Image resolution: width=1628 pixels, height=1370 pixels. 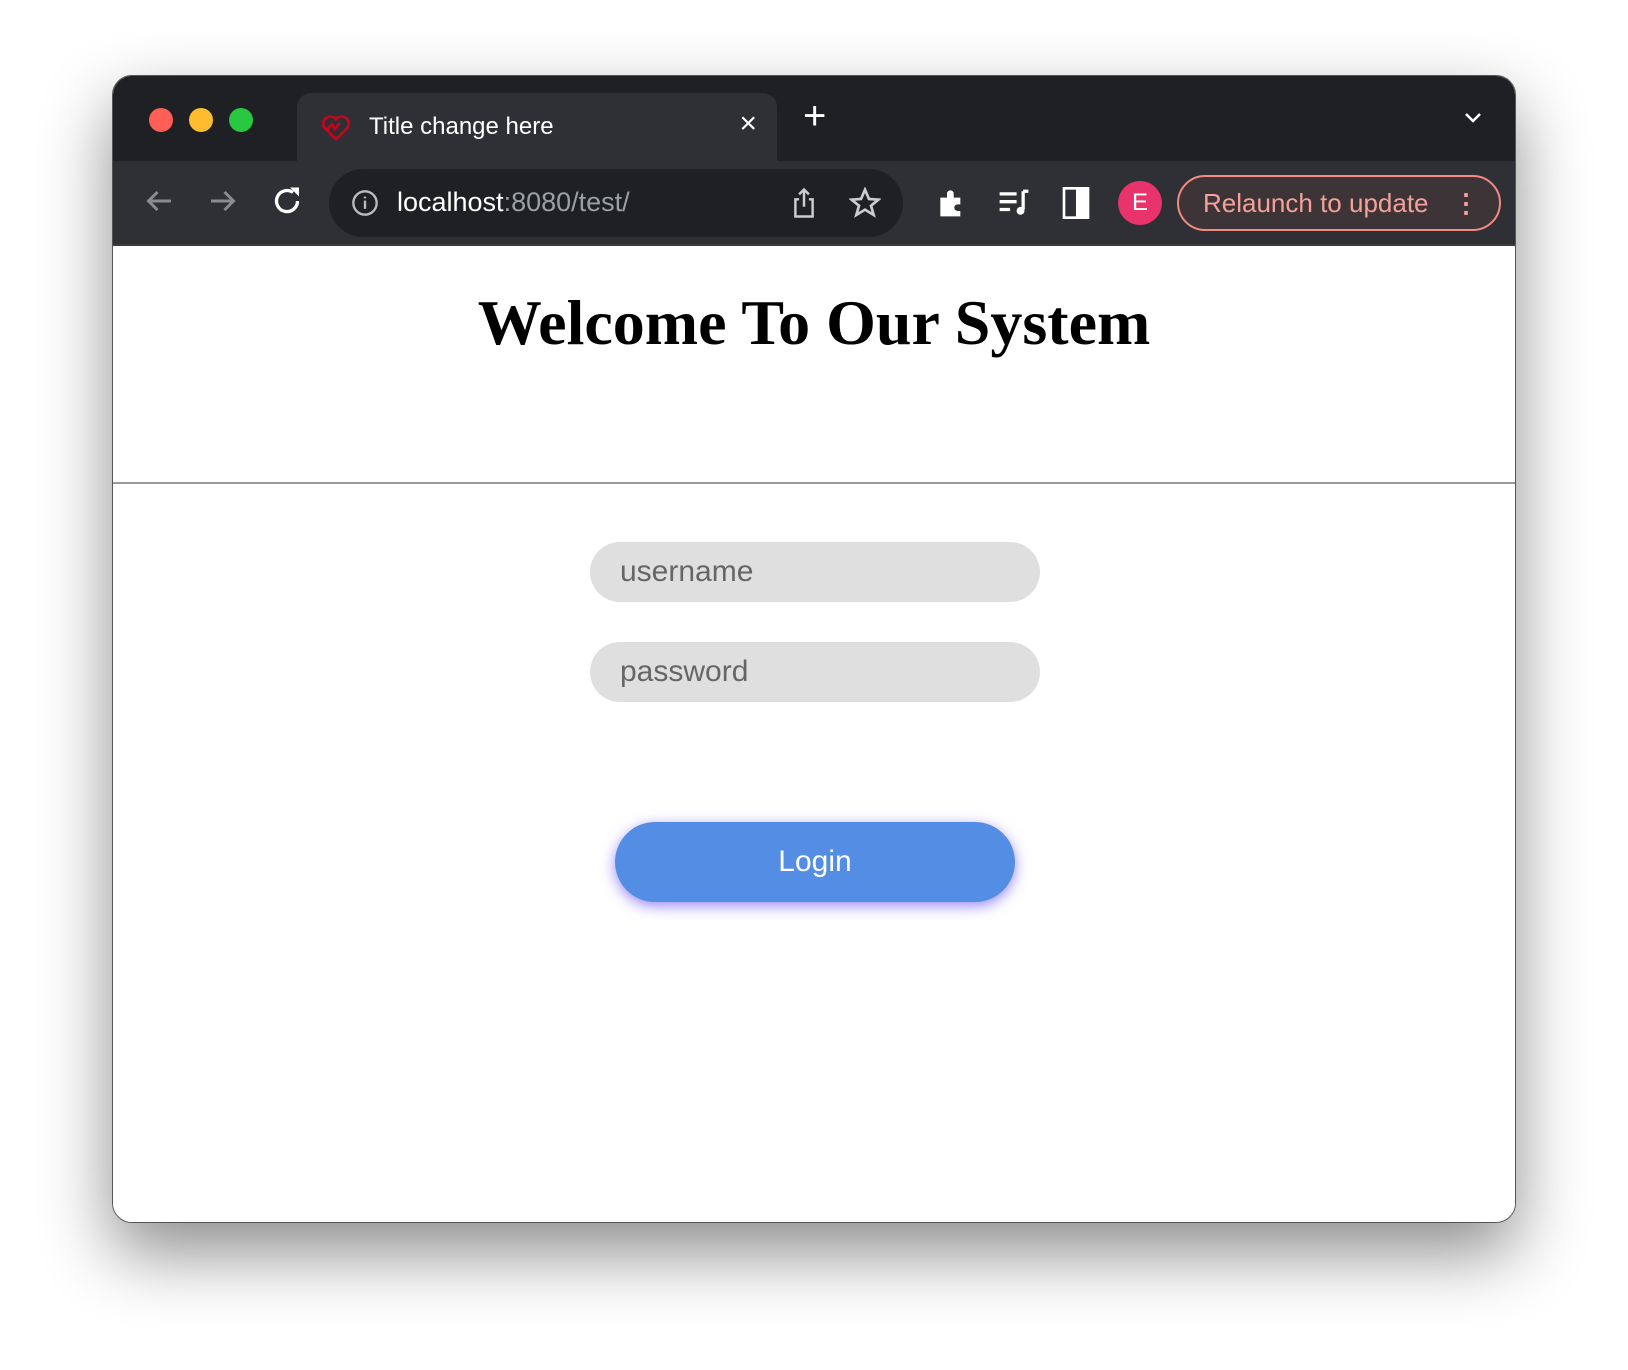 I want to click on tab-close-icon: ×, so click(x=748, y=124).